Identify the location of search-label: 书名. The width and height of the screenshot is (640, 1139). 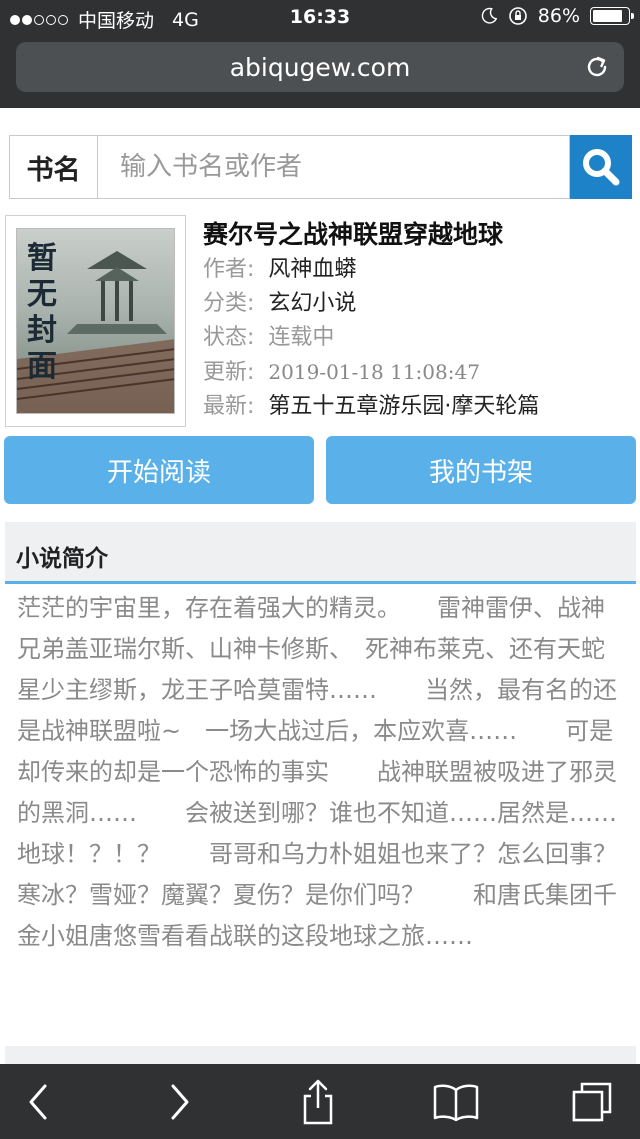
(53, 167).